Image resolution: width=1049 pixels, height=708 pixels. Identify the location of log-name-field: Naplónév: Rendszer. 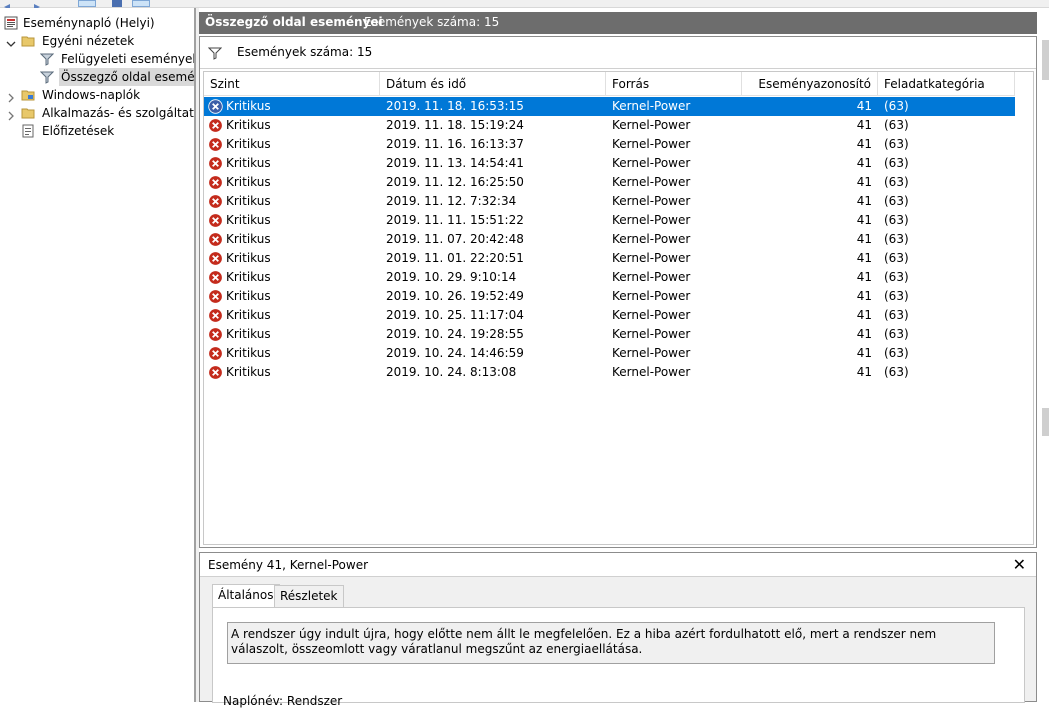
(283, 701).